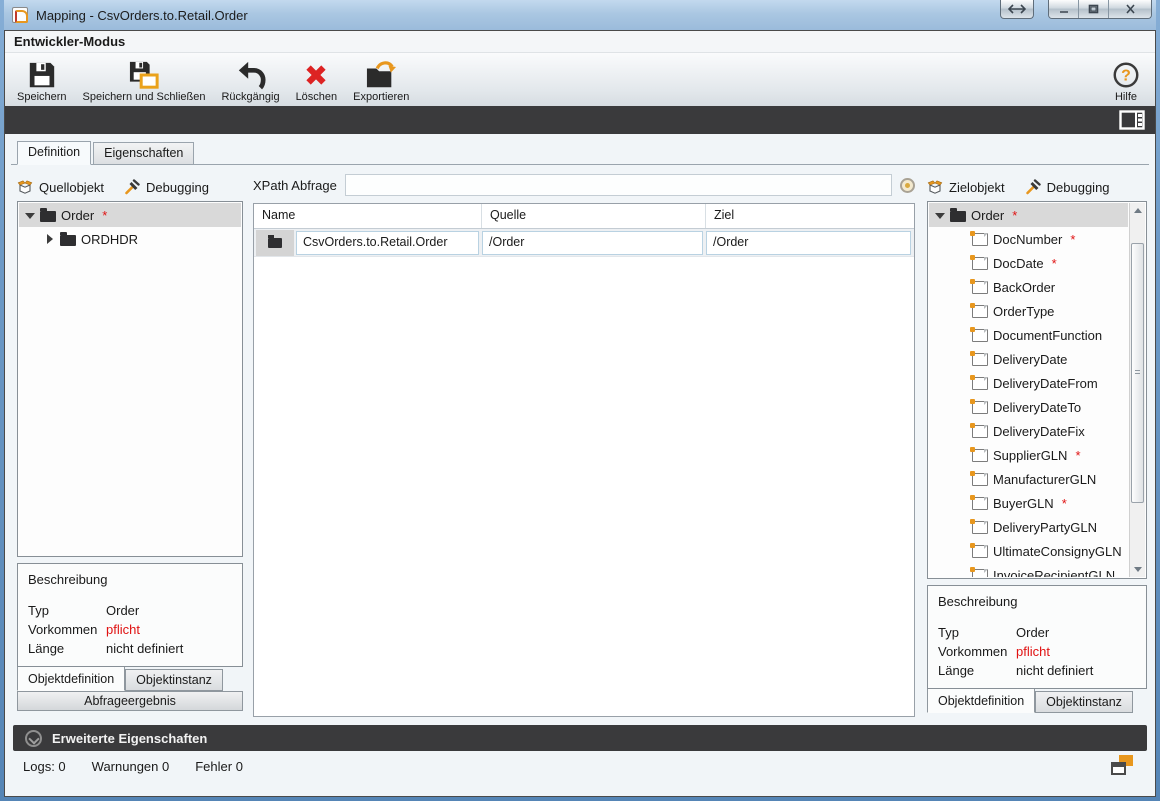  I want to click on tree-item: OrderType, so click(1028, 311).